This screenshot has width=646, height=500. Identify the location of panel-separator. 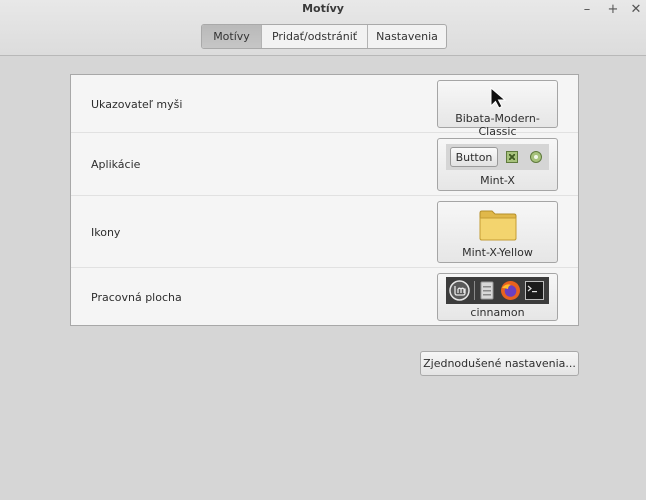
(474, 290).